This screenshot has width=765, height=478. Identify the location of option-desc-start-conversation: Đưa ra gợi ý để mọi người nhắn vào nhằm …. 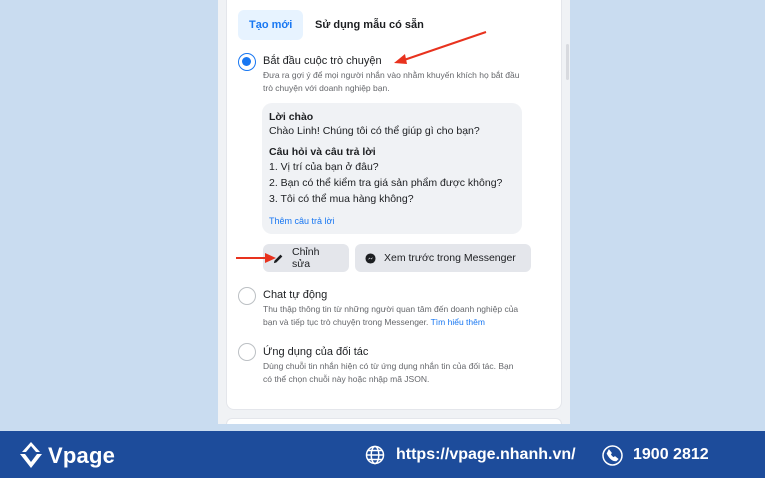
(408, 82).